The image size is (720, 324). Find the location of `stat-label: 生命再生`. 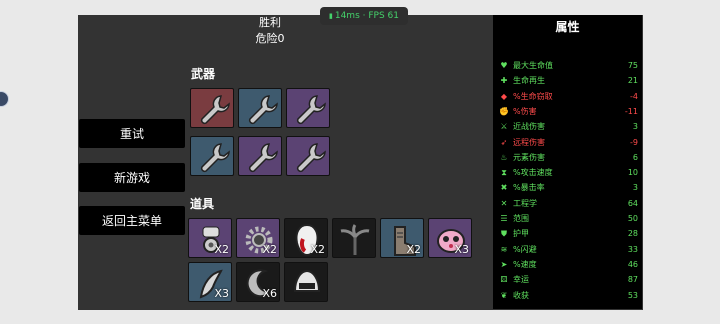

stat-label: 生命再生 is located at coordinates (529, 81).